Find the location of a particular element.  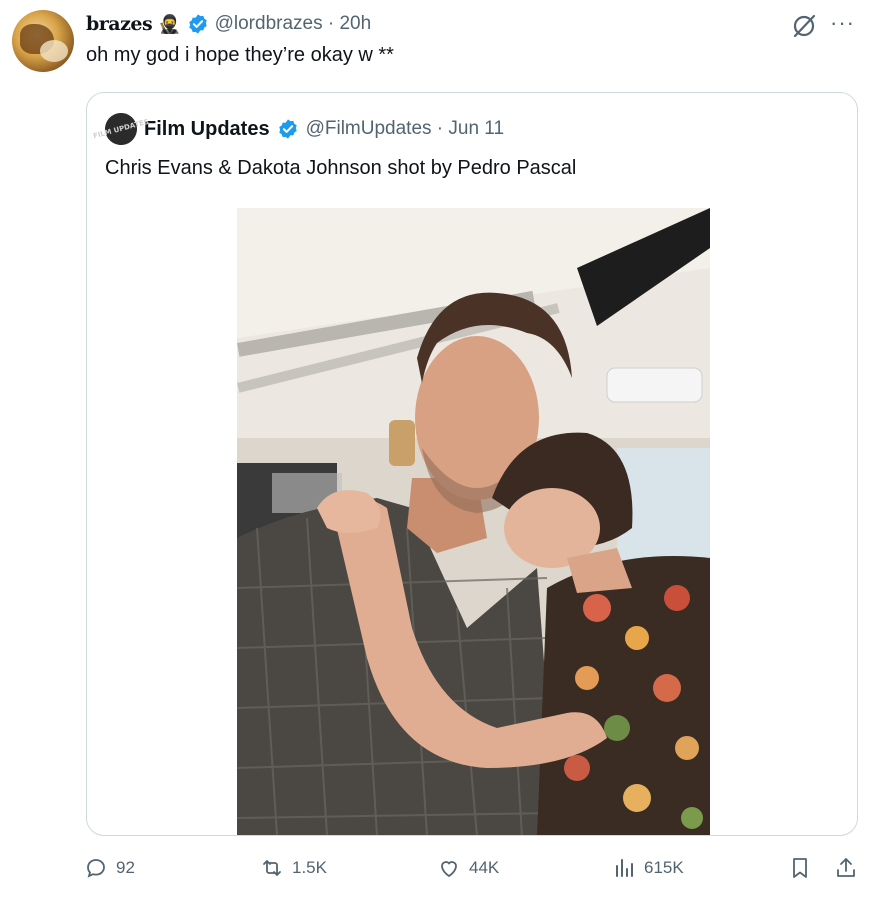

quoted-avatar: FILM UPDATES is located at coordinates (121, 129).